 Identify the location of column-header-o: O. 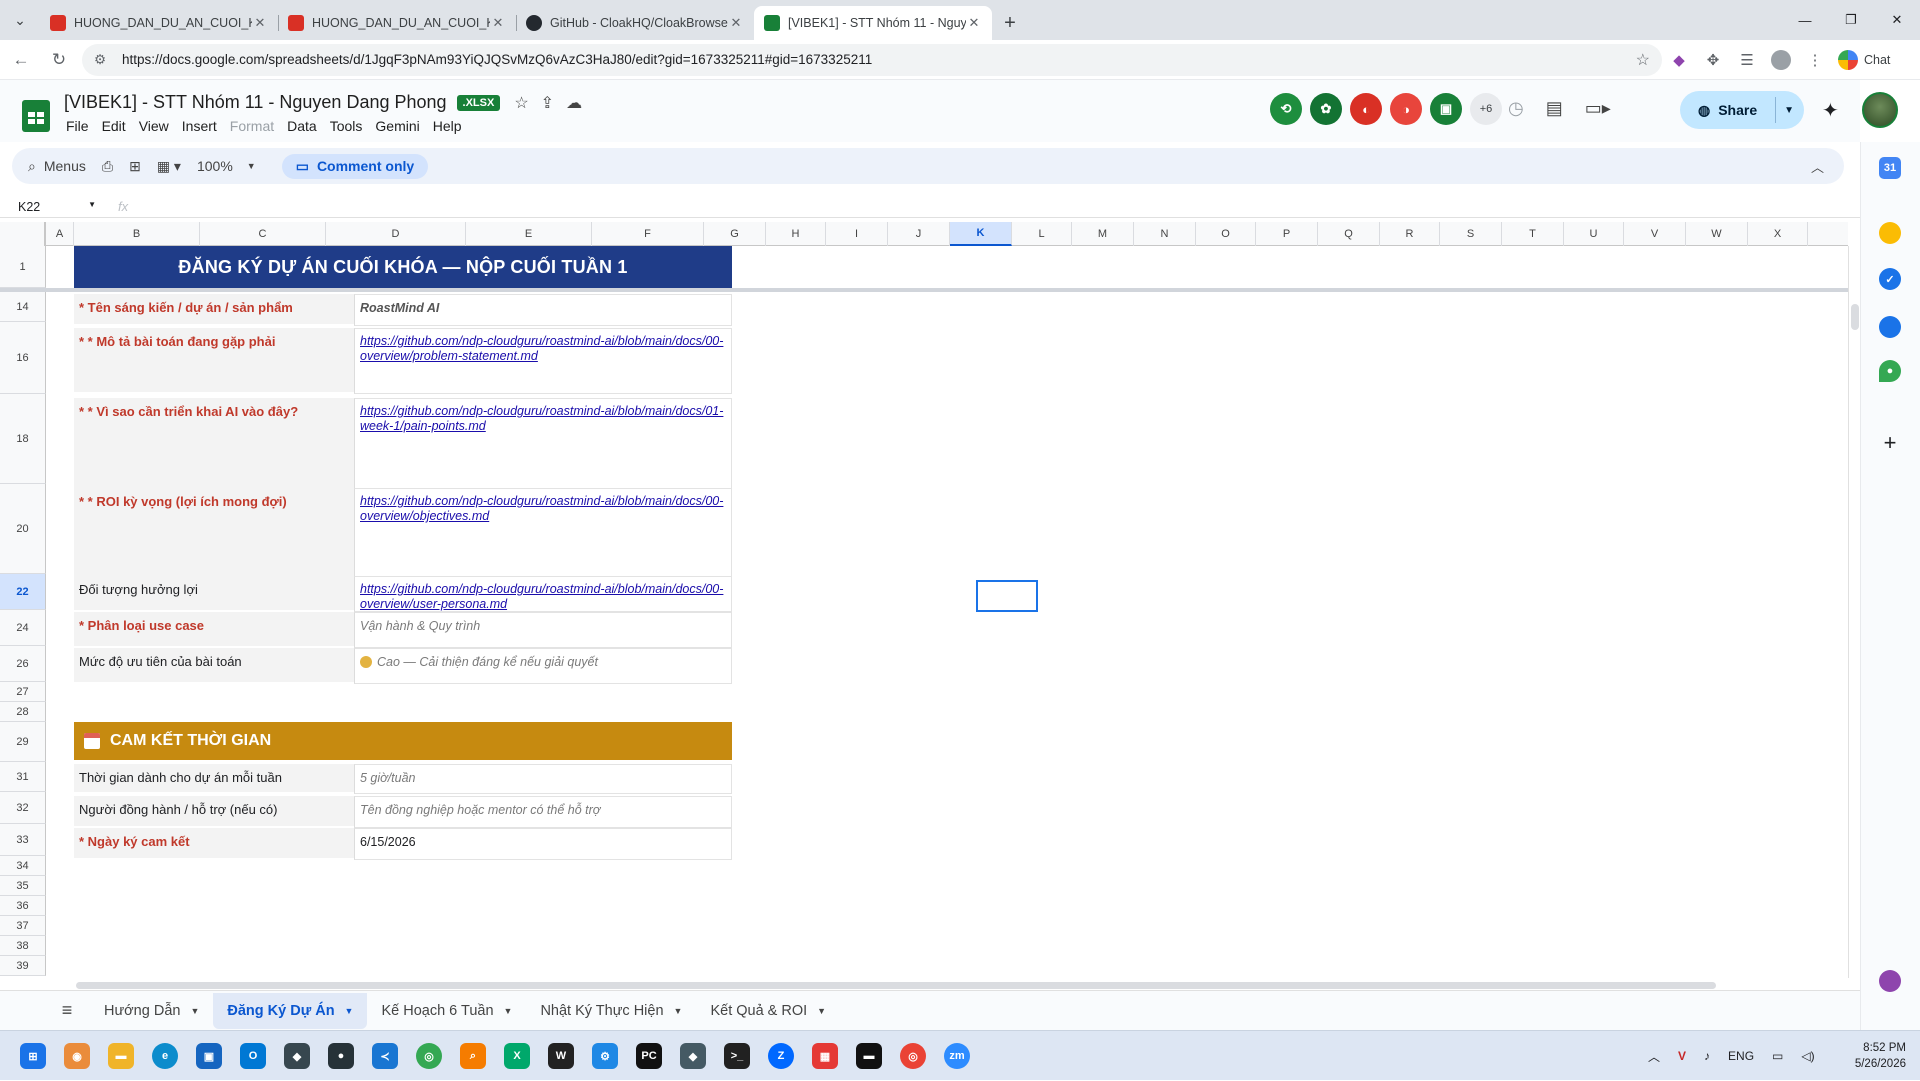
(1226, 234).